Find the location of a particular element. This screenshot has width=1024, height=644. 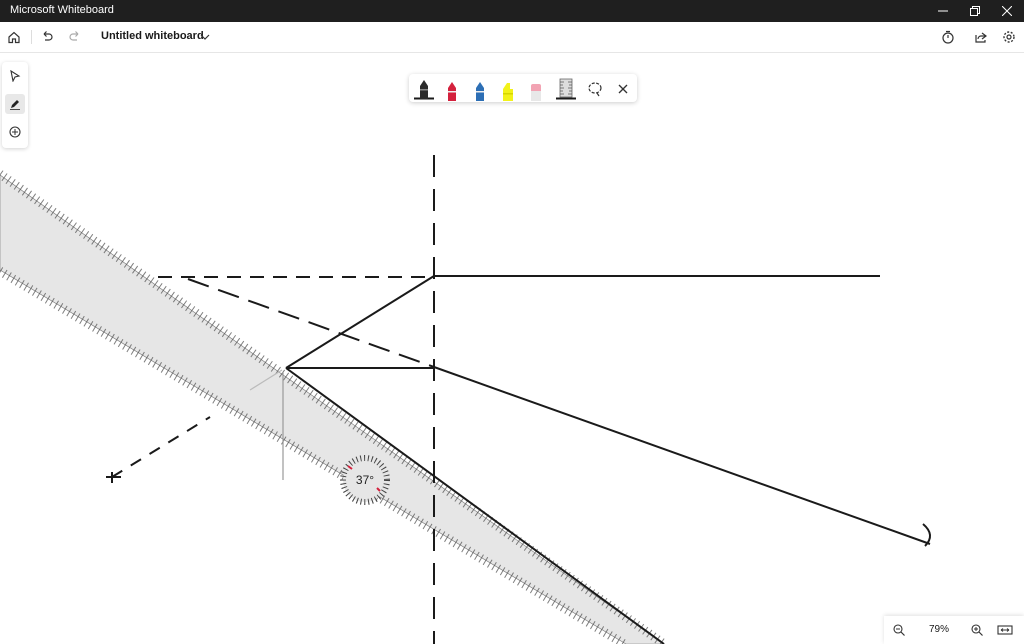

zoom-out-button is located at coordinates (899, 630).